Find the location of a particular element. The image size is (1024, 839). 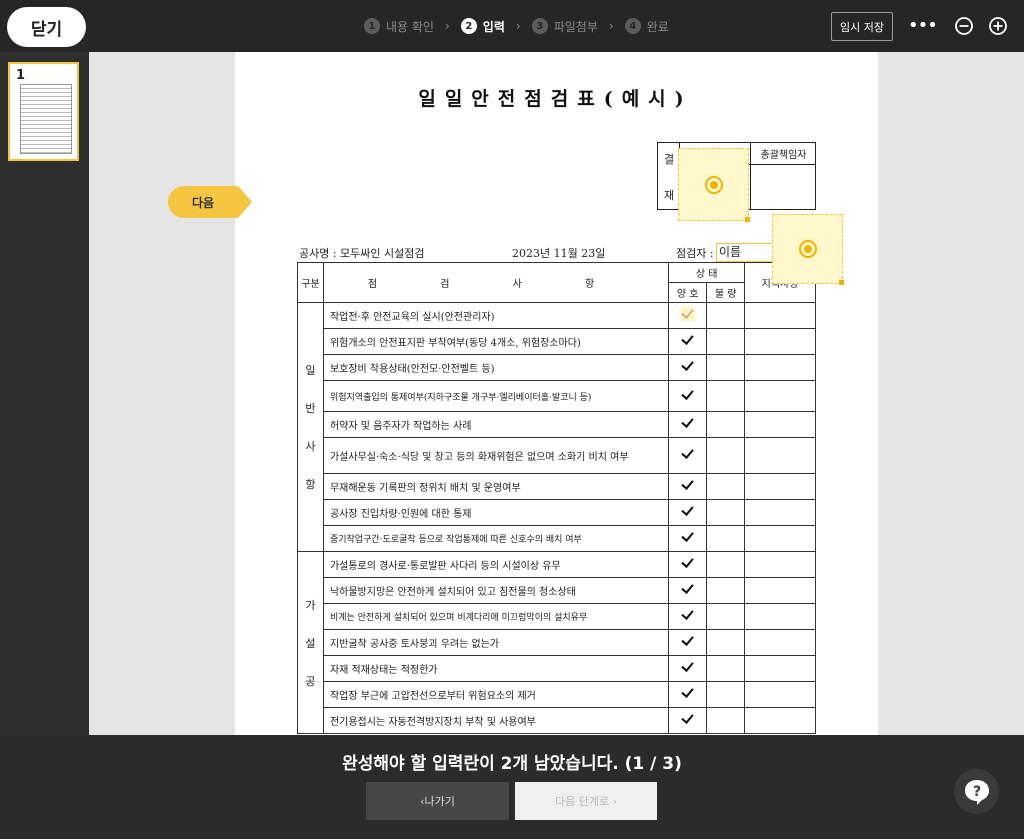

next-field-tag: 다음 is located at coordinates (210, 202).